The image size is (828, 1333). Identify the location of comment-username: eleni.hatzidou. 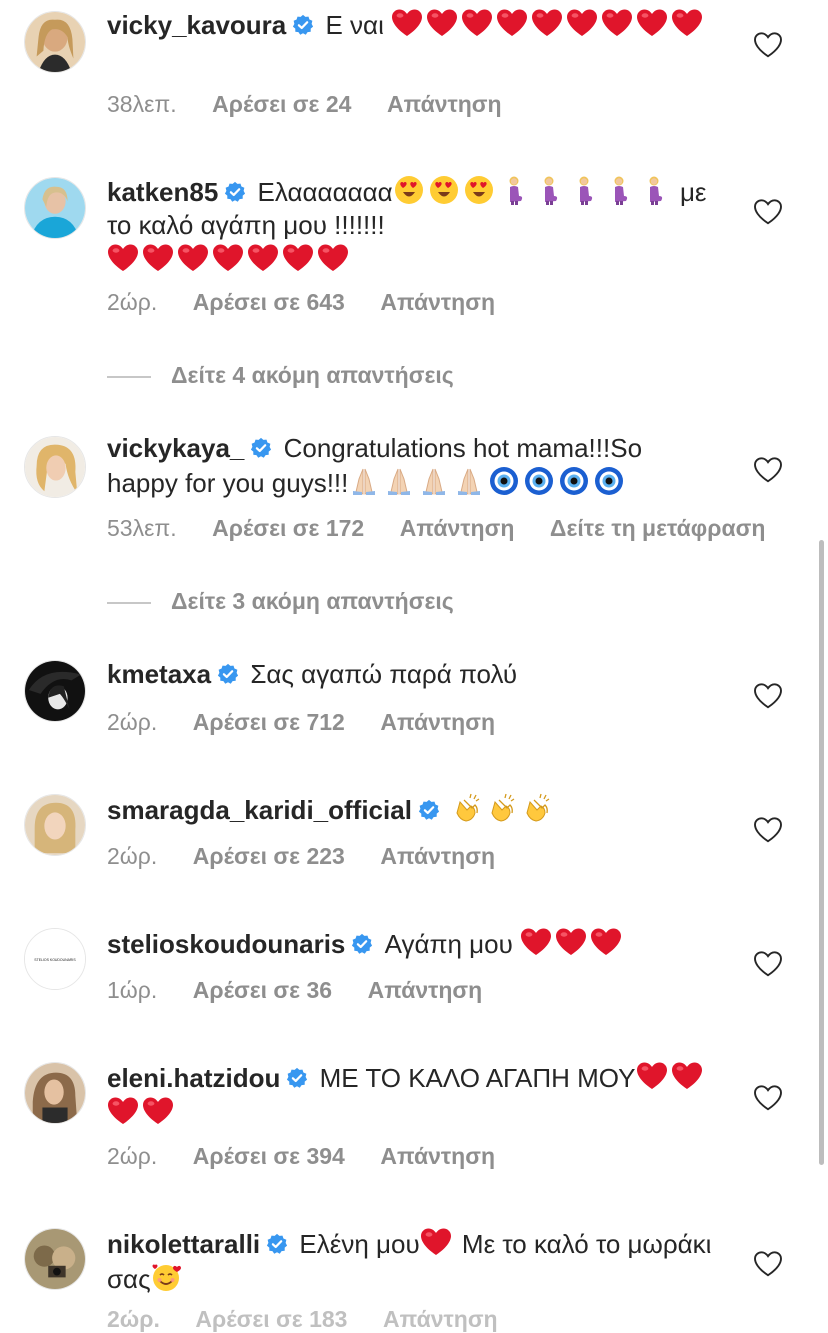
(193, 1078).